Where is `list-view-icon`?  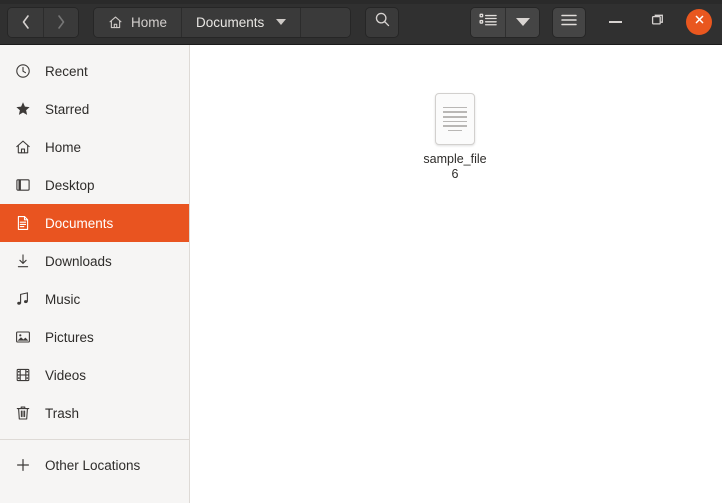
list-view-icon is located at coordinates (488, 22).